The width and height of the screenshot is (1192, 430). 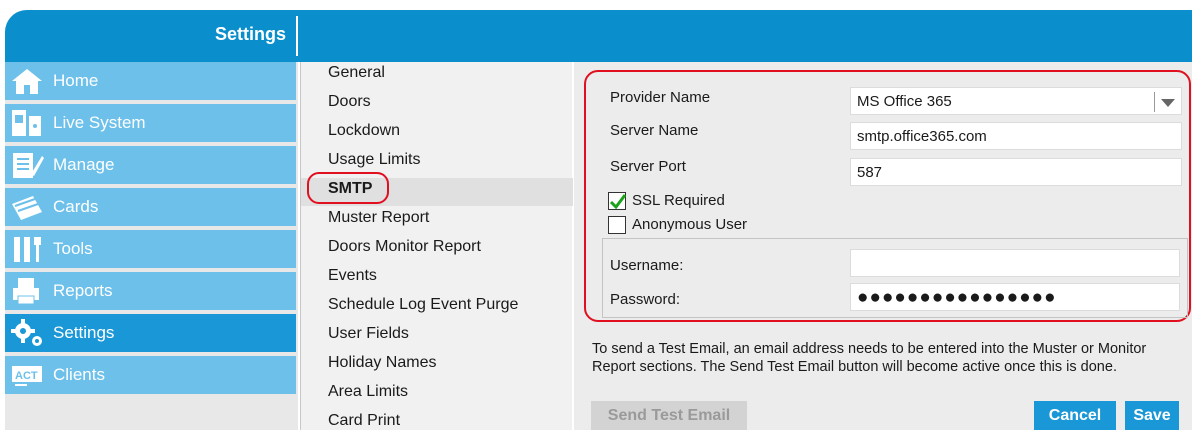 What do you see at coordinates (1168, 103) in the screenshot?
I see `chevron-down-icon` at bounding box center [1168, 103].